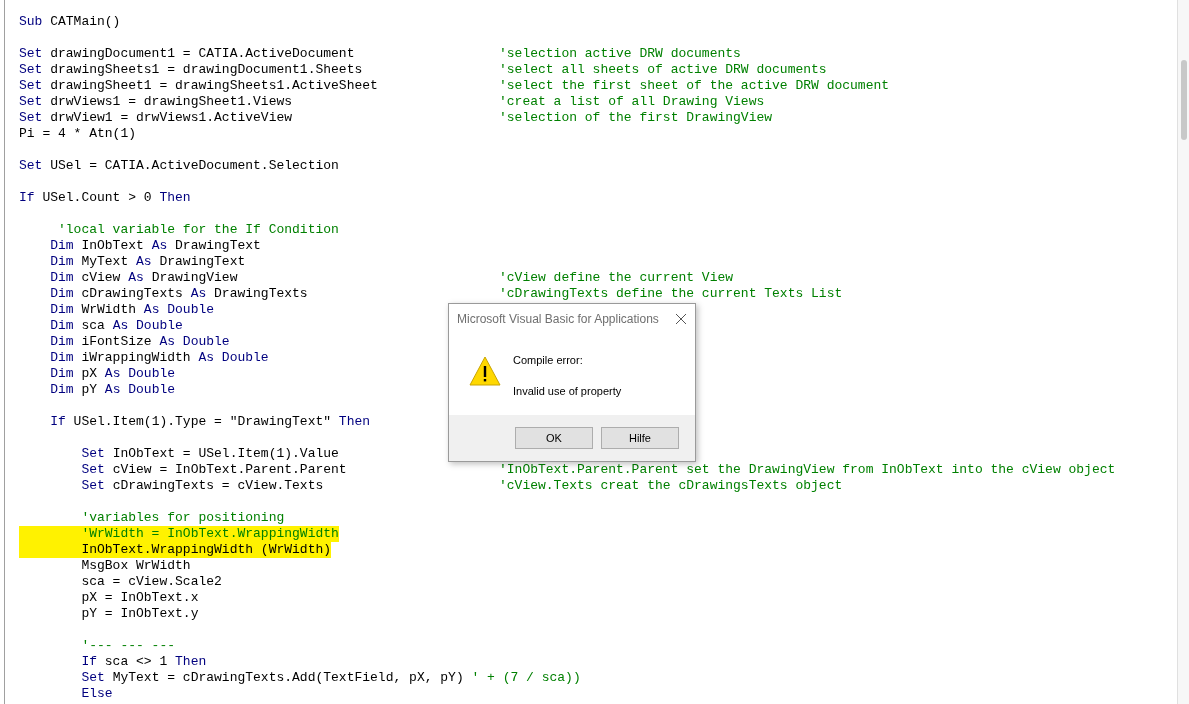  I want to click on code-line: Set drawingSheets1 = drawingDocument1.Sheets, so click(191, 70).